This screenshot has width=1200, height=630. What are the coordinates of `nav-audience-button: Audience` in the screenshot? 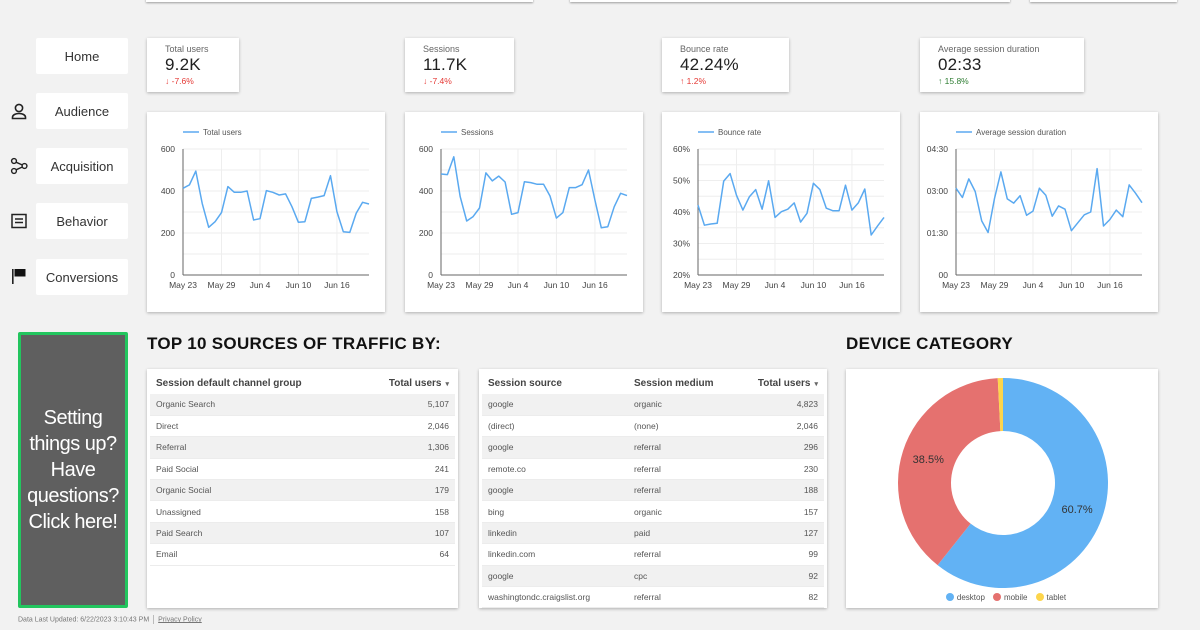 It's located at (82, 111).